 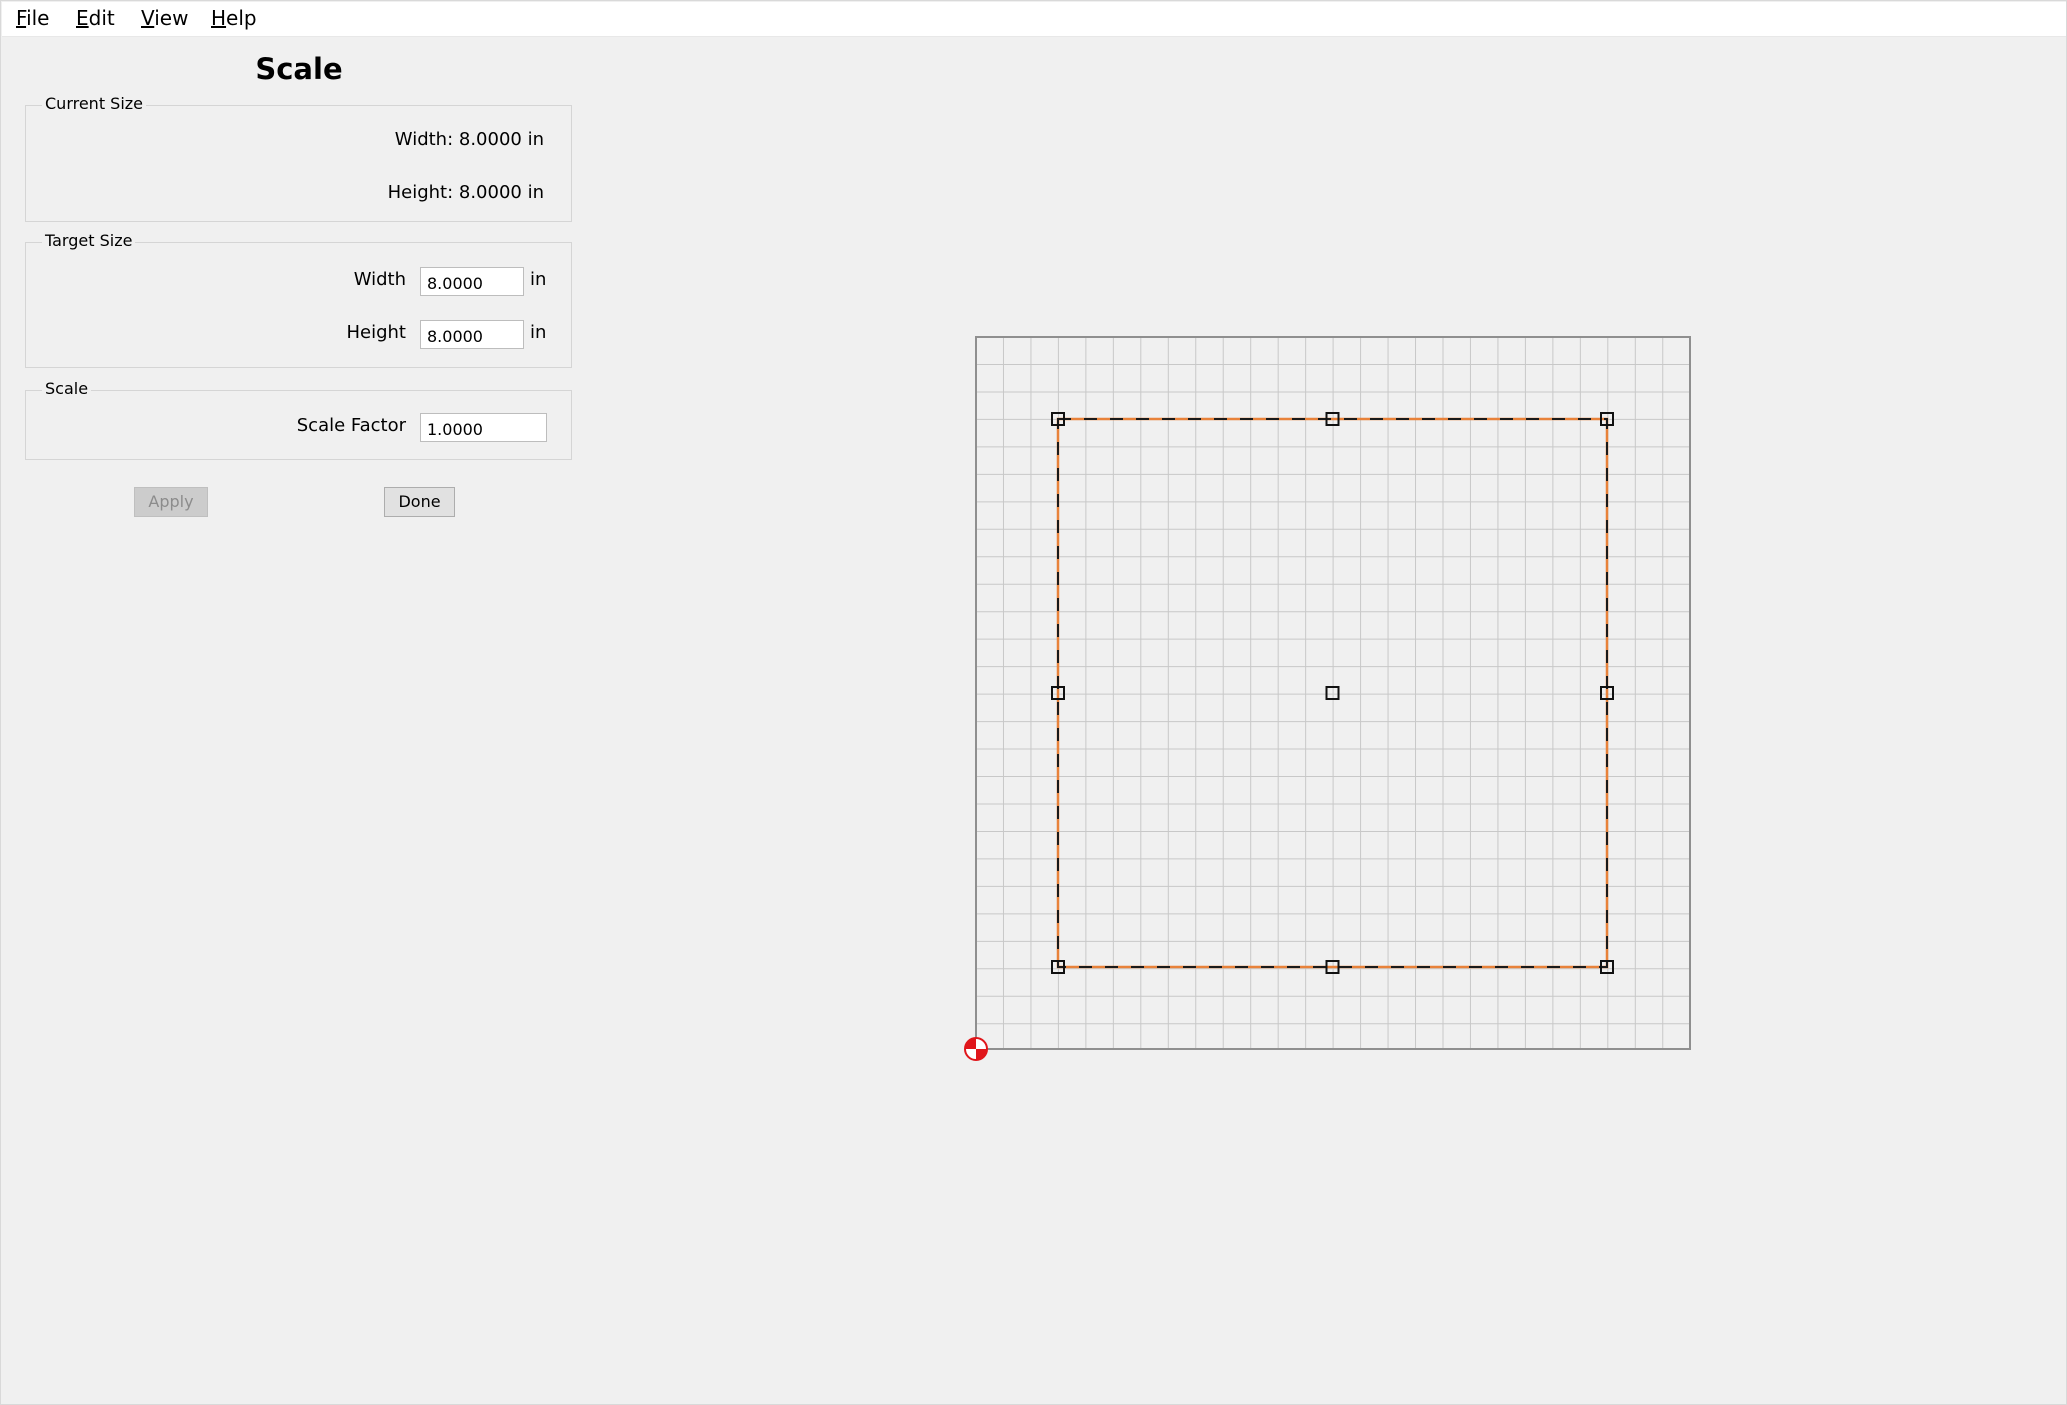 I want to click on current-height-readout: Height: 8.0000 in, so click(x=465, y=192).